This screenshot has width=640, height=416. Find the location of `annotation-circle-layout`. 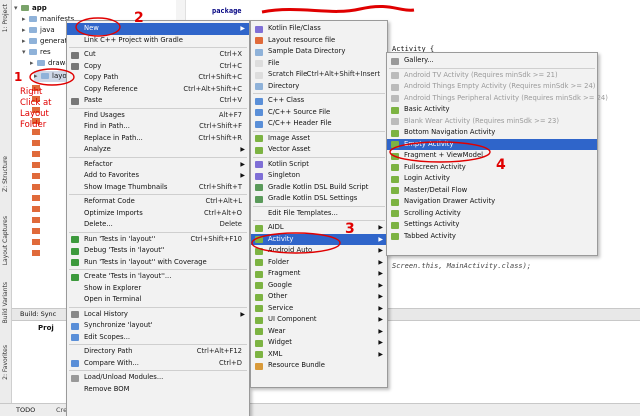

annotation-circle-layout is located at coordinates (52, 77).